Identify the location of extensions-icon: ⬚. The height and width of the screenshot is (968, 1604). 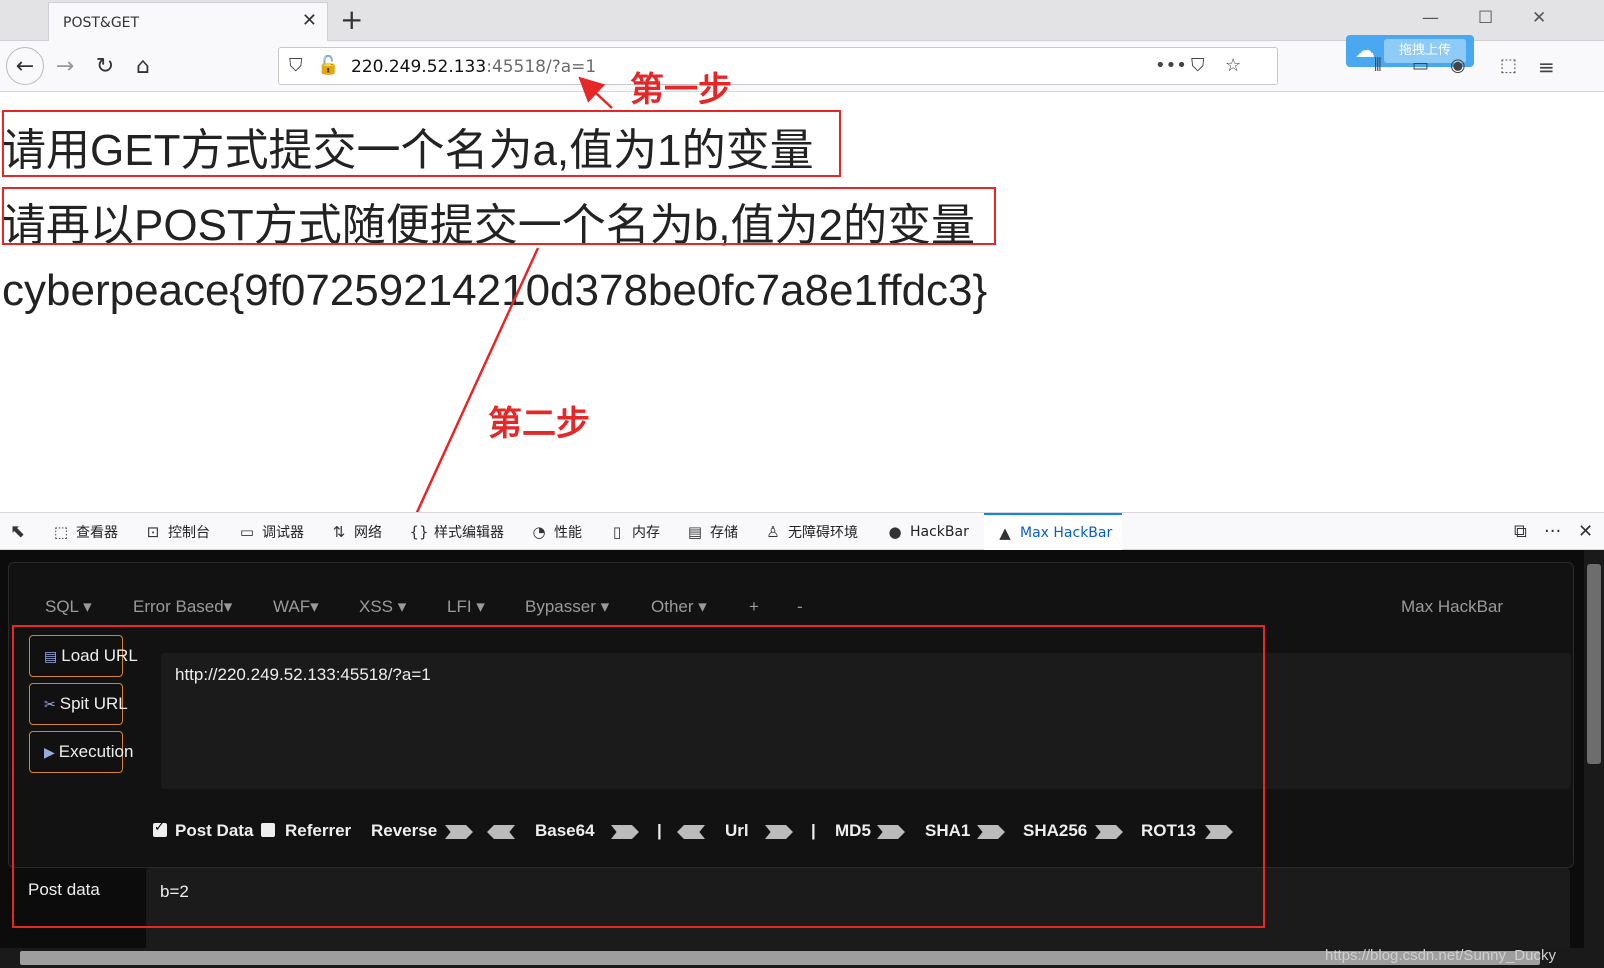
(1508, 65).